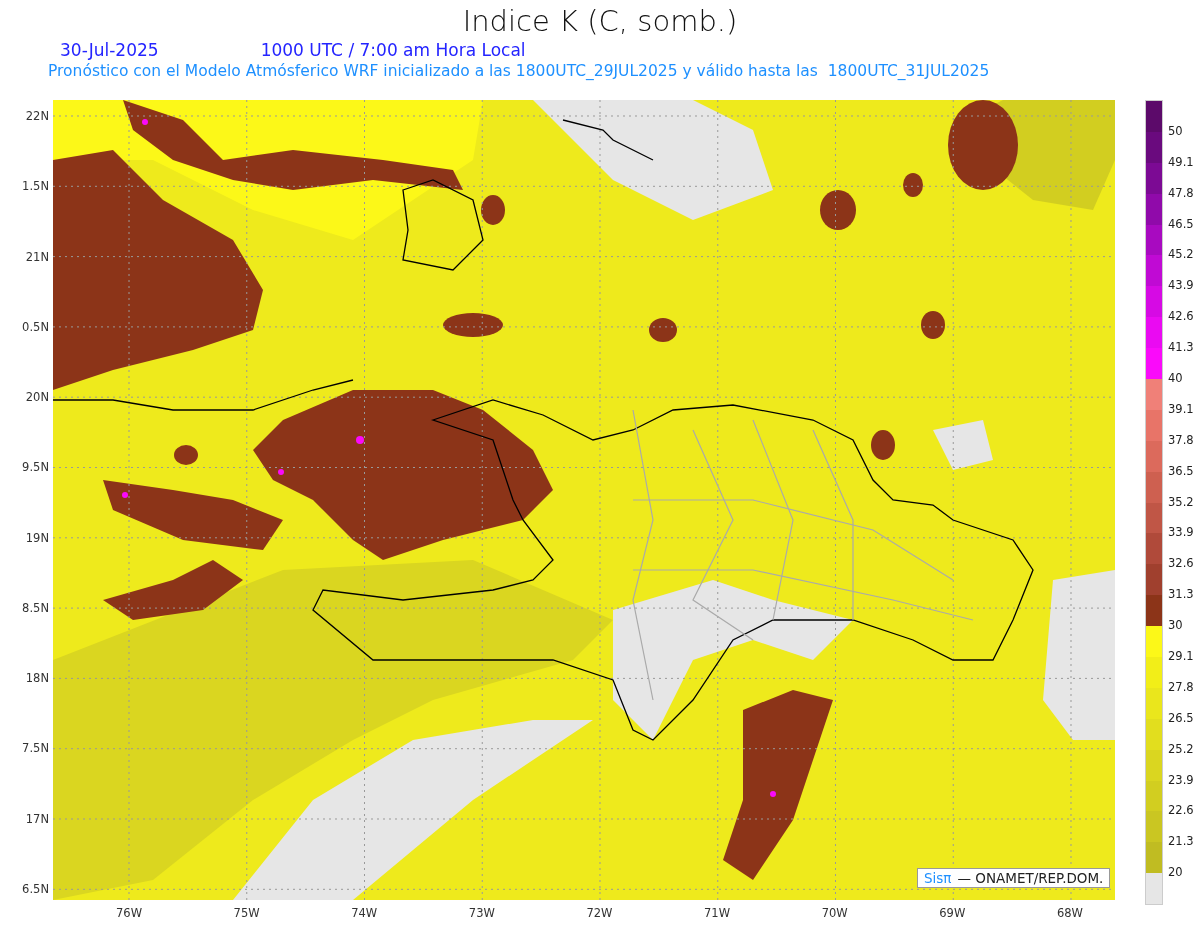 Image resolution: width=1200 pixels, height=927 pixels. I want to click on legend-label: 22.6, so click(1181, 810).